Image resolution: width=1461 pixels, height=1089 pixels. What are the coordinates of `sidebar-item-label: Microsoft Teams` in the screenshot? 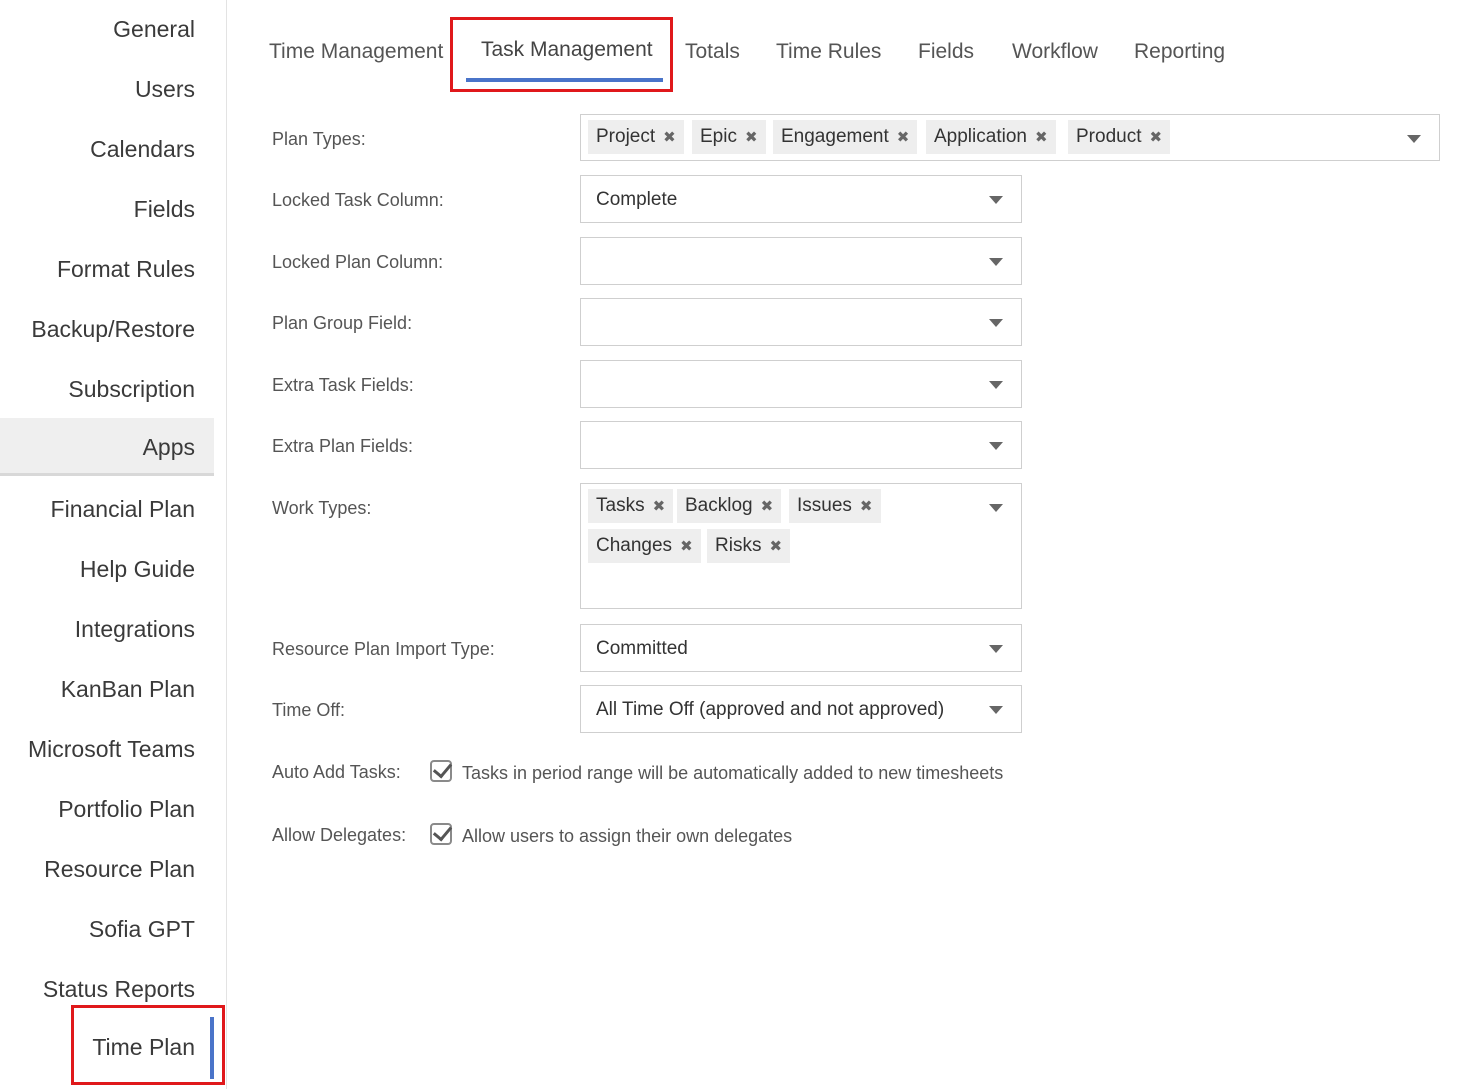 It's located at (111, 749).